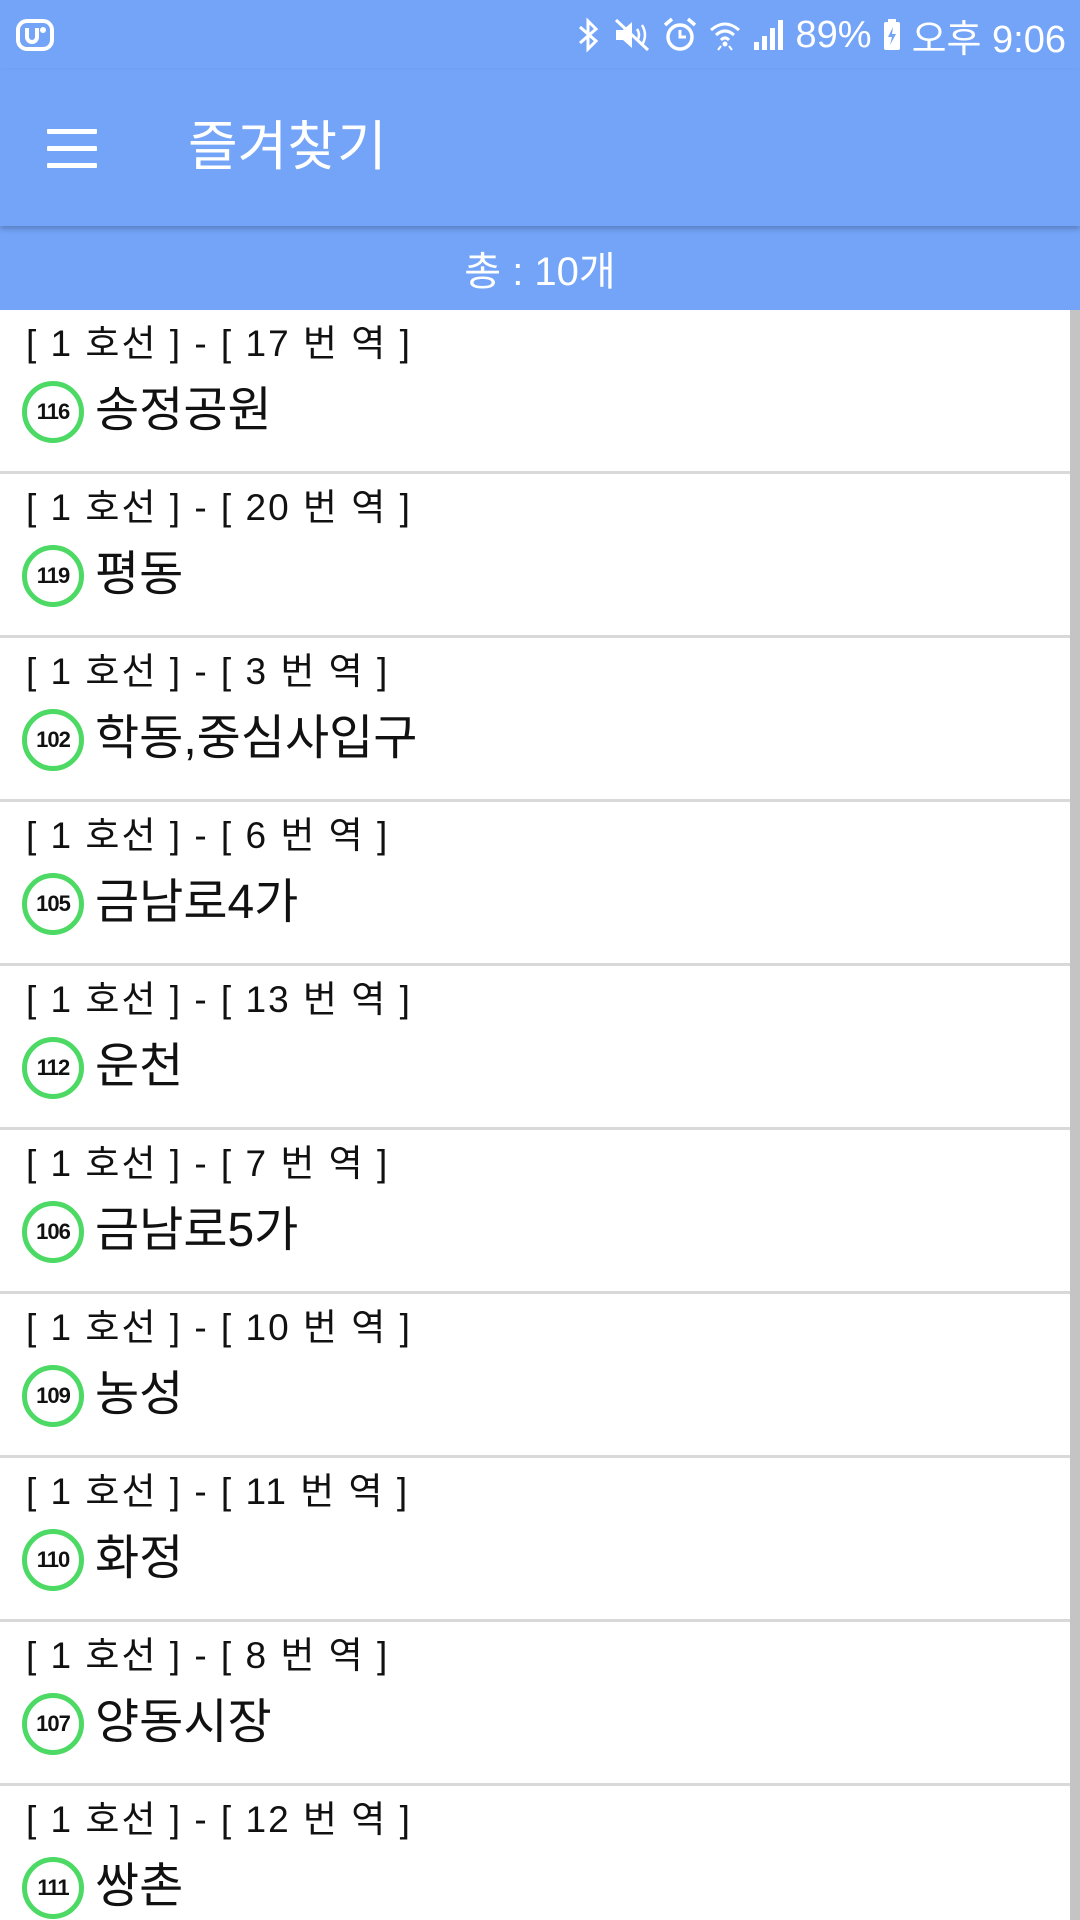 The width and height of the screenshot is (1080, 1920). I want to click on line-station-label: [ 1 호선 ] - [ 13 번 역 ], so click(219, 999).